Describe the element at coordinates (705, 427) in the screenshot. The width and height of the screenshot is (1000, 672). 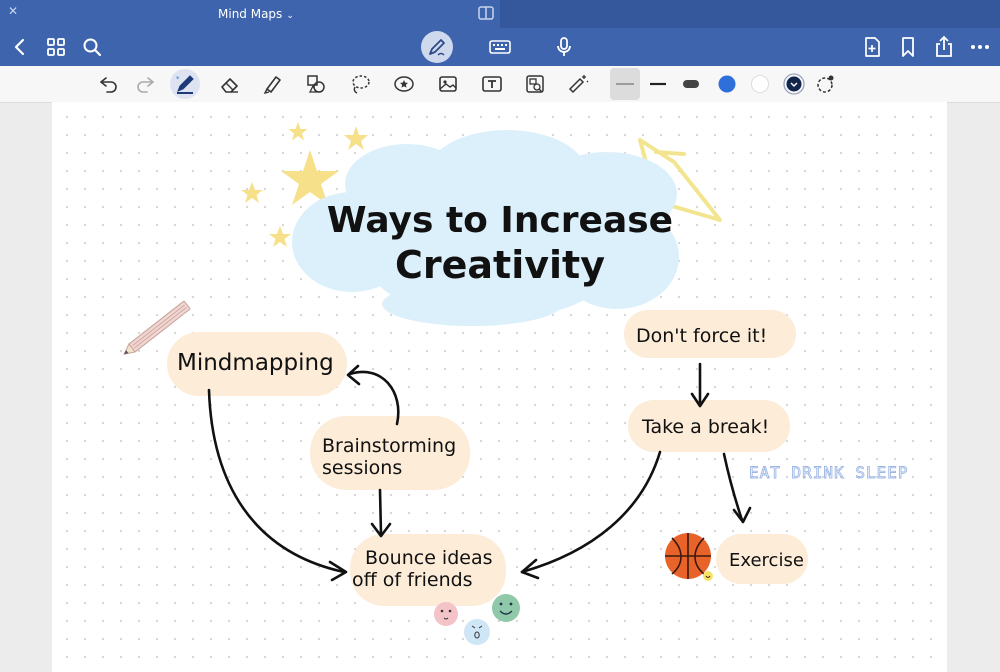
I see `node-take-break: Take a break!` at that location.